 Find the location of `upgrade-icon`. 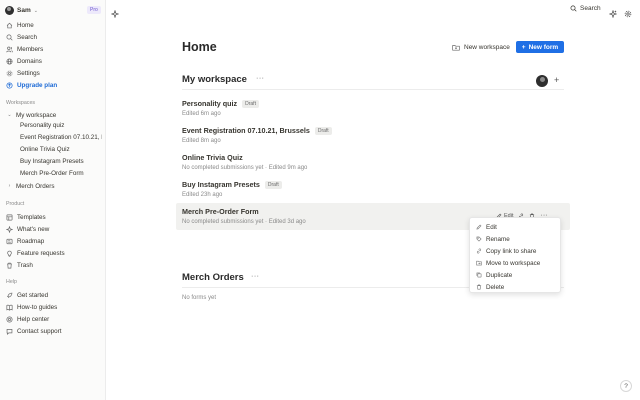

upgrade-icon is located at coordinates (9, 85).